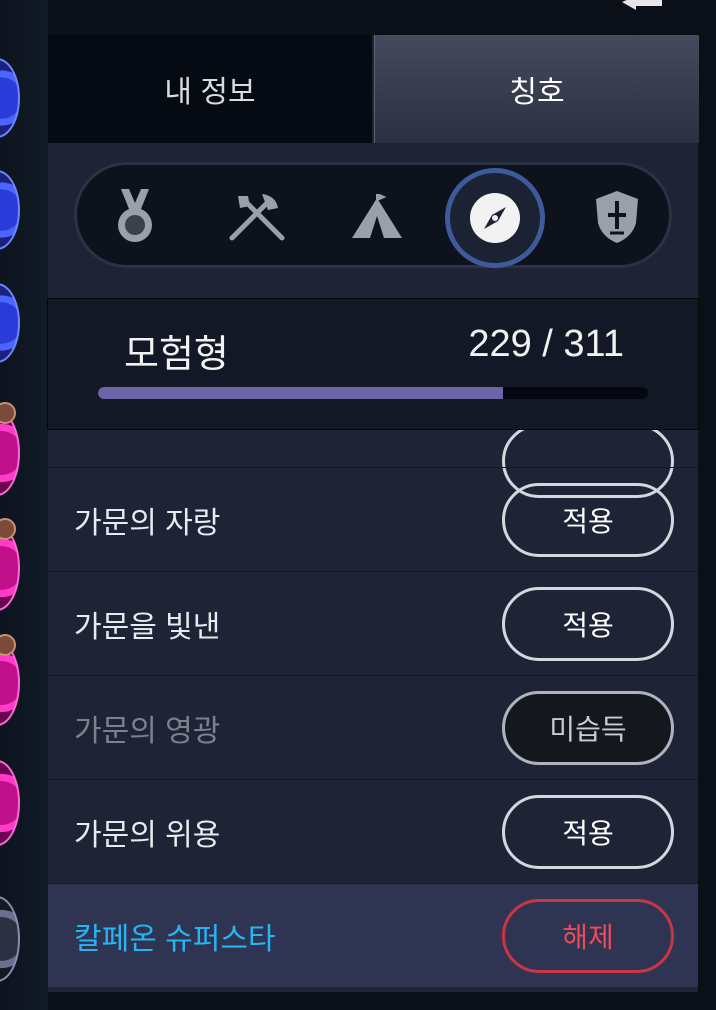  What do you see at coordinates (24, 505) in the screenshot?
I see `side-badge-strip` at bounding box center [24, 505].